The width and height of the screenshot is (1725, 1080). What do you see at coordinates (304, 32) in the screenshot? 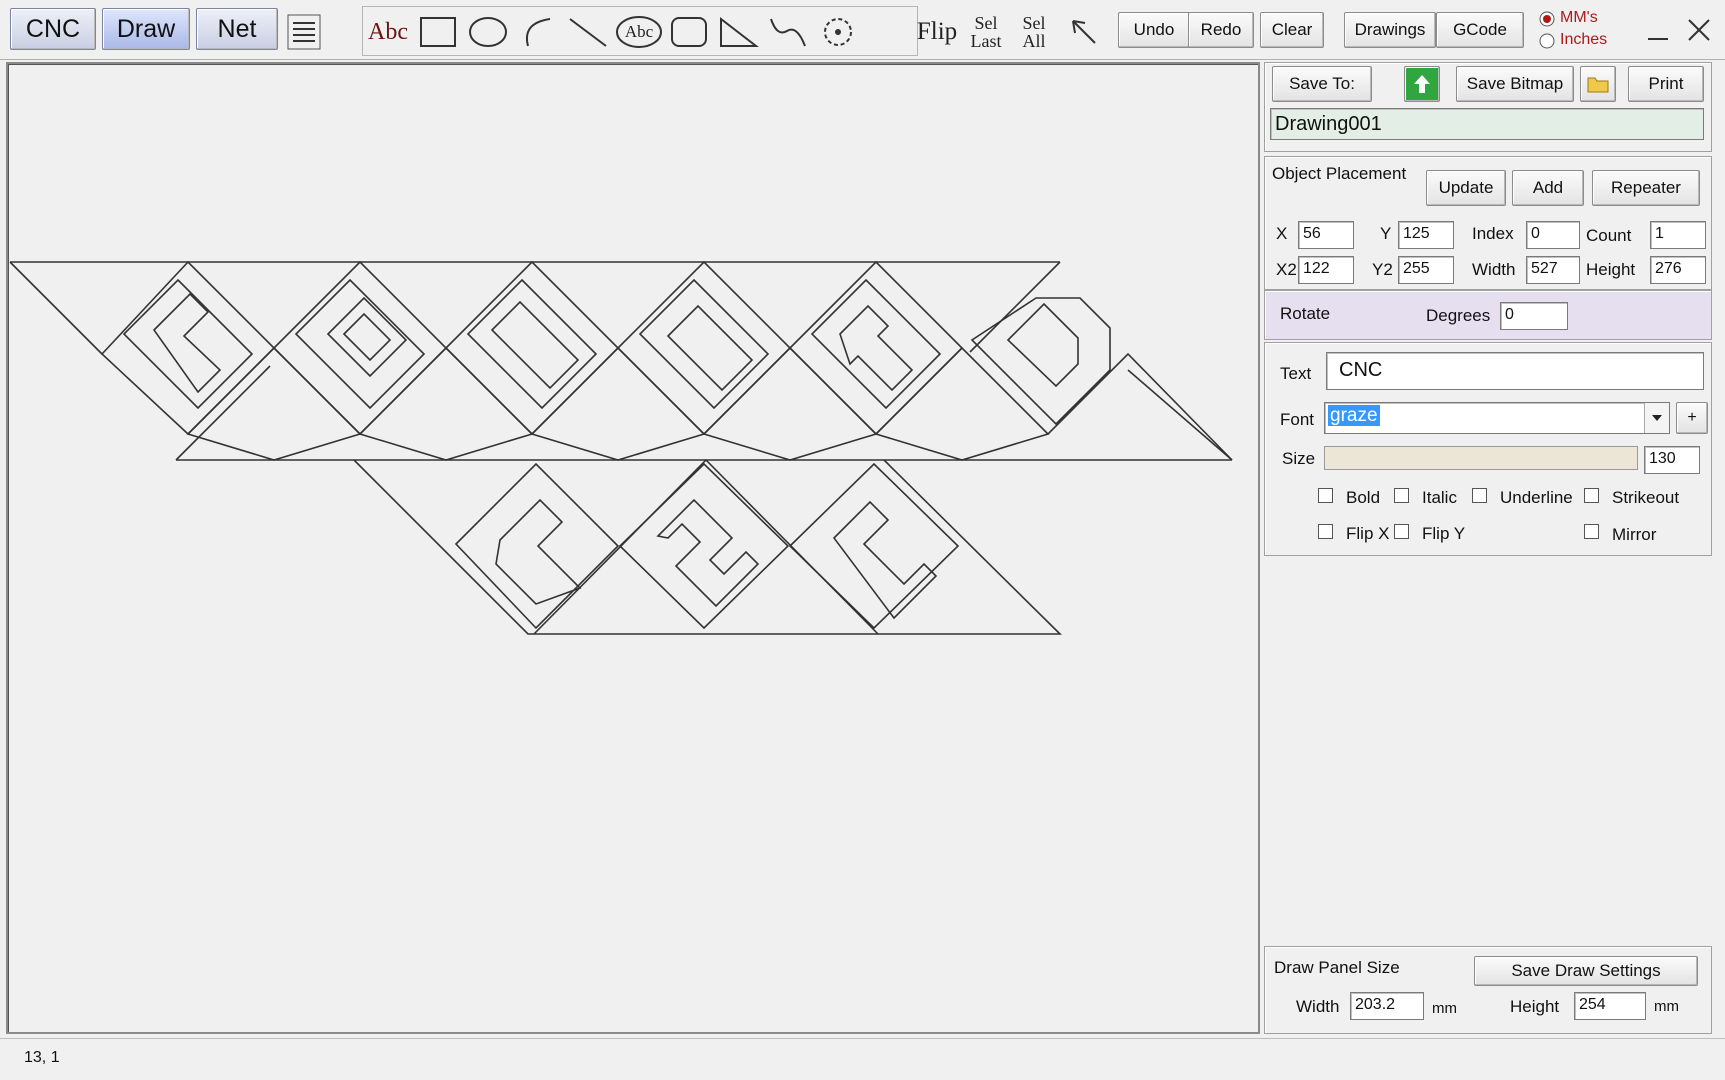
I see `menu-list-icon` at bounding box center [304, 32].